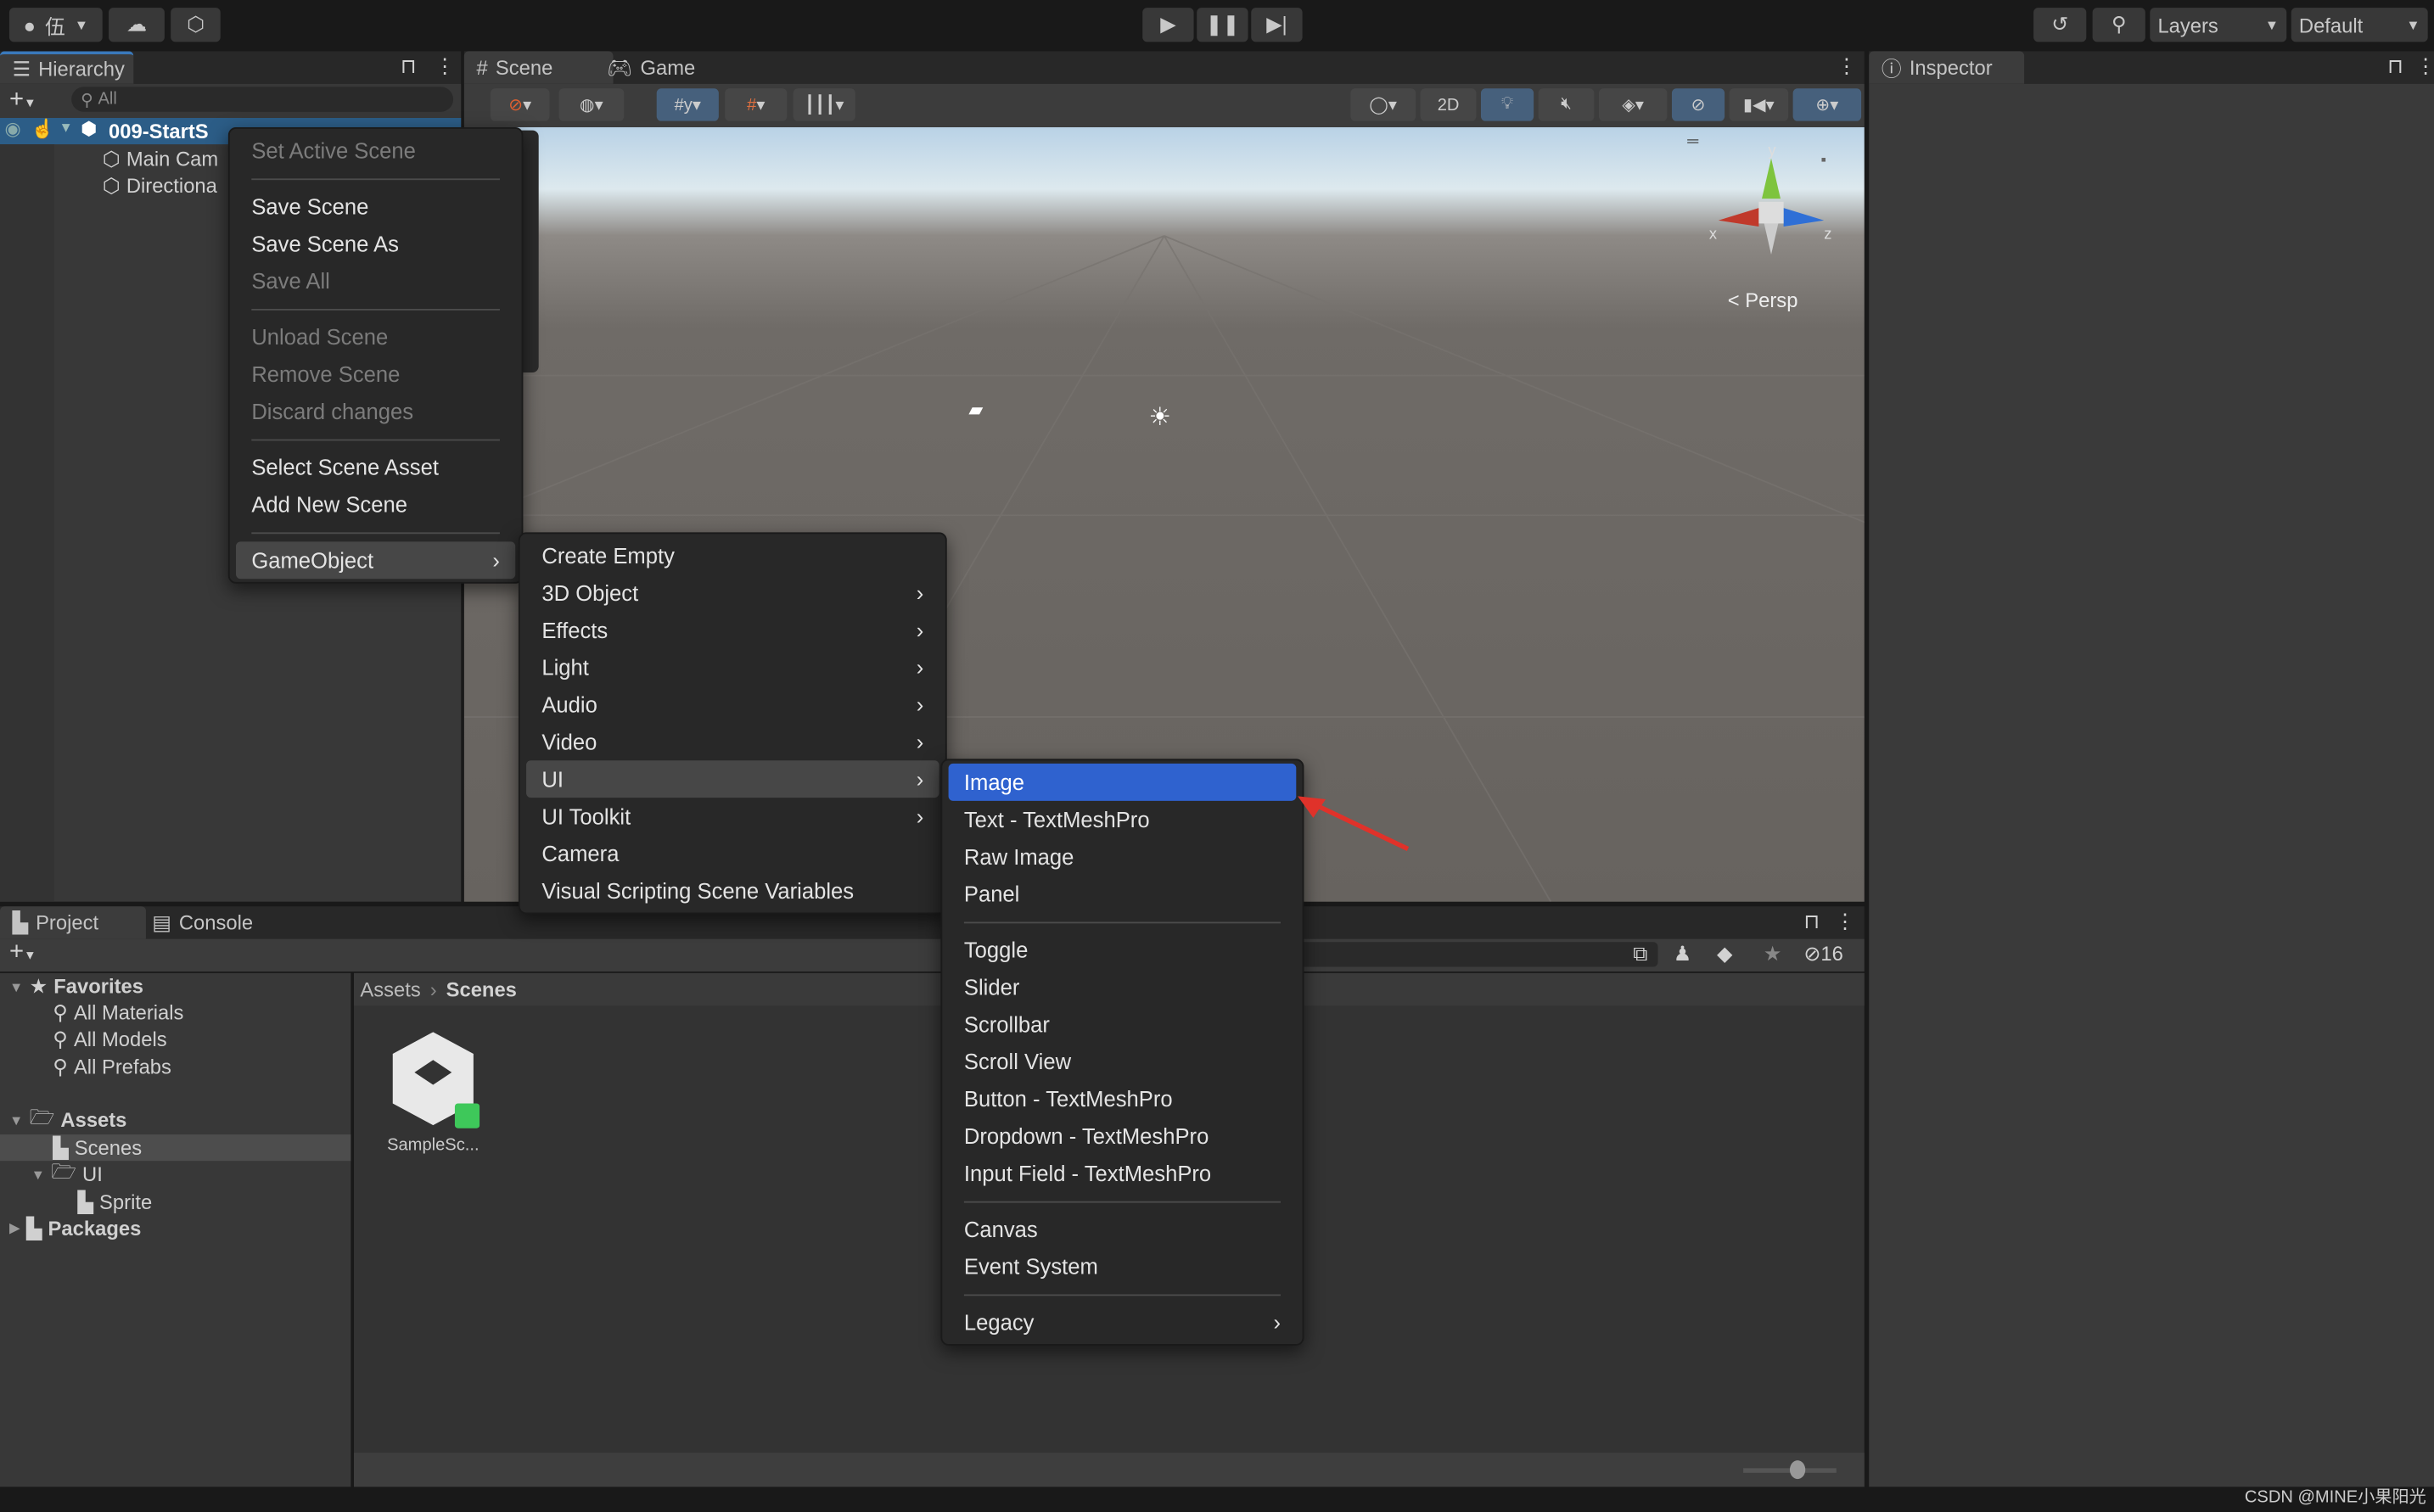 Image resolution: width=2434 pixels, height=1512 pixels. Describe the element at coordinates (1123, 894) in the screenshot. I see `menu-item-panel: Panel` at that location.